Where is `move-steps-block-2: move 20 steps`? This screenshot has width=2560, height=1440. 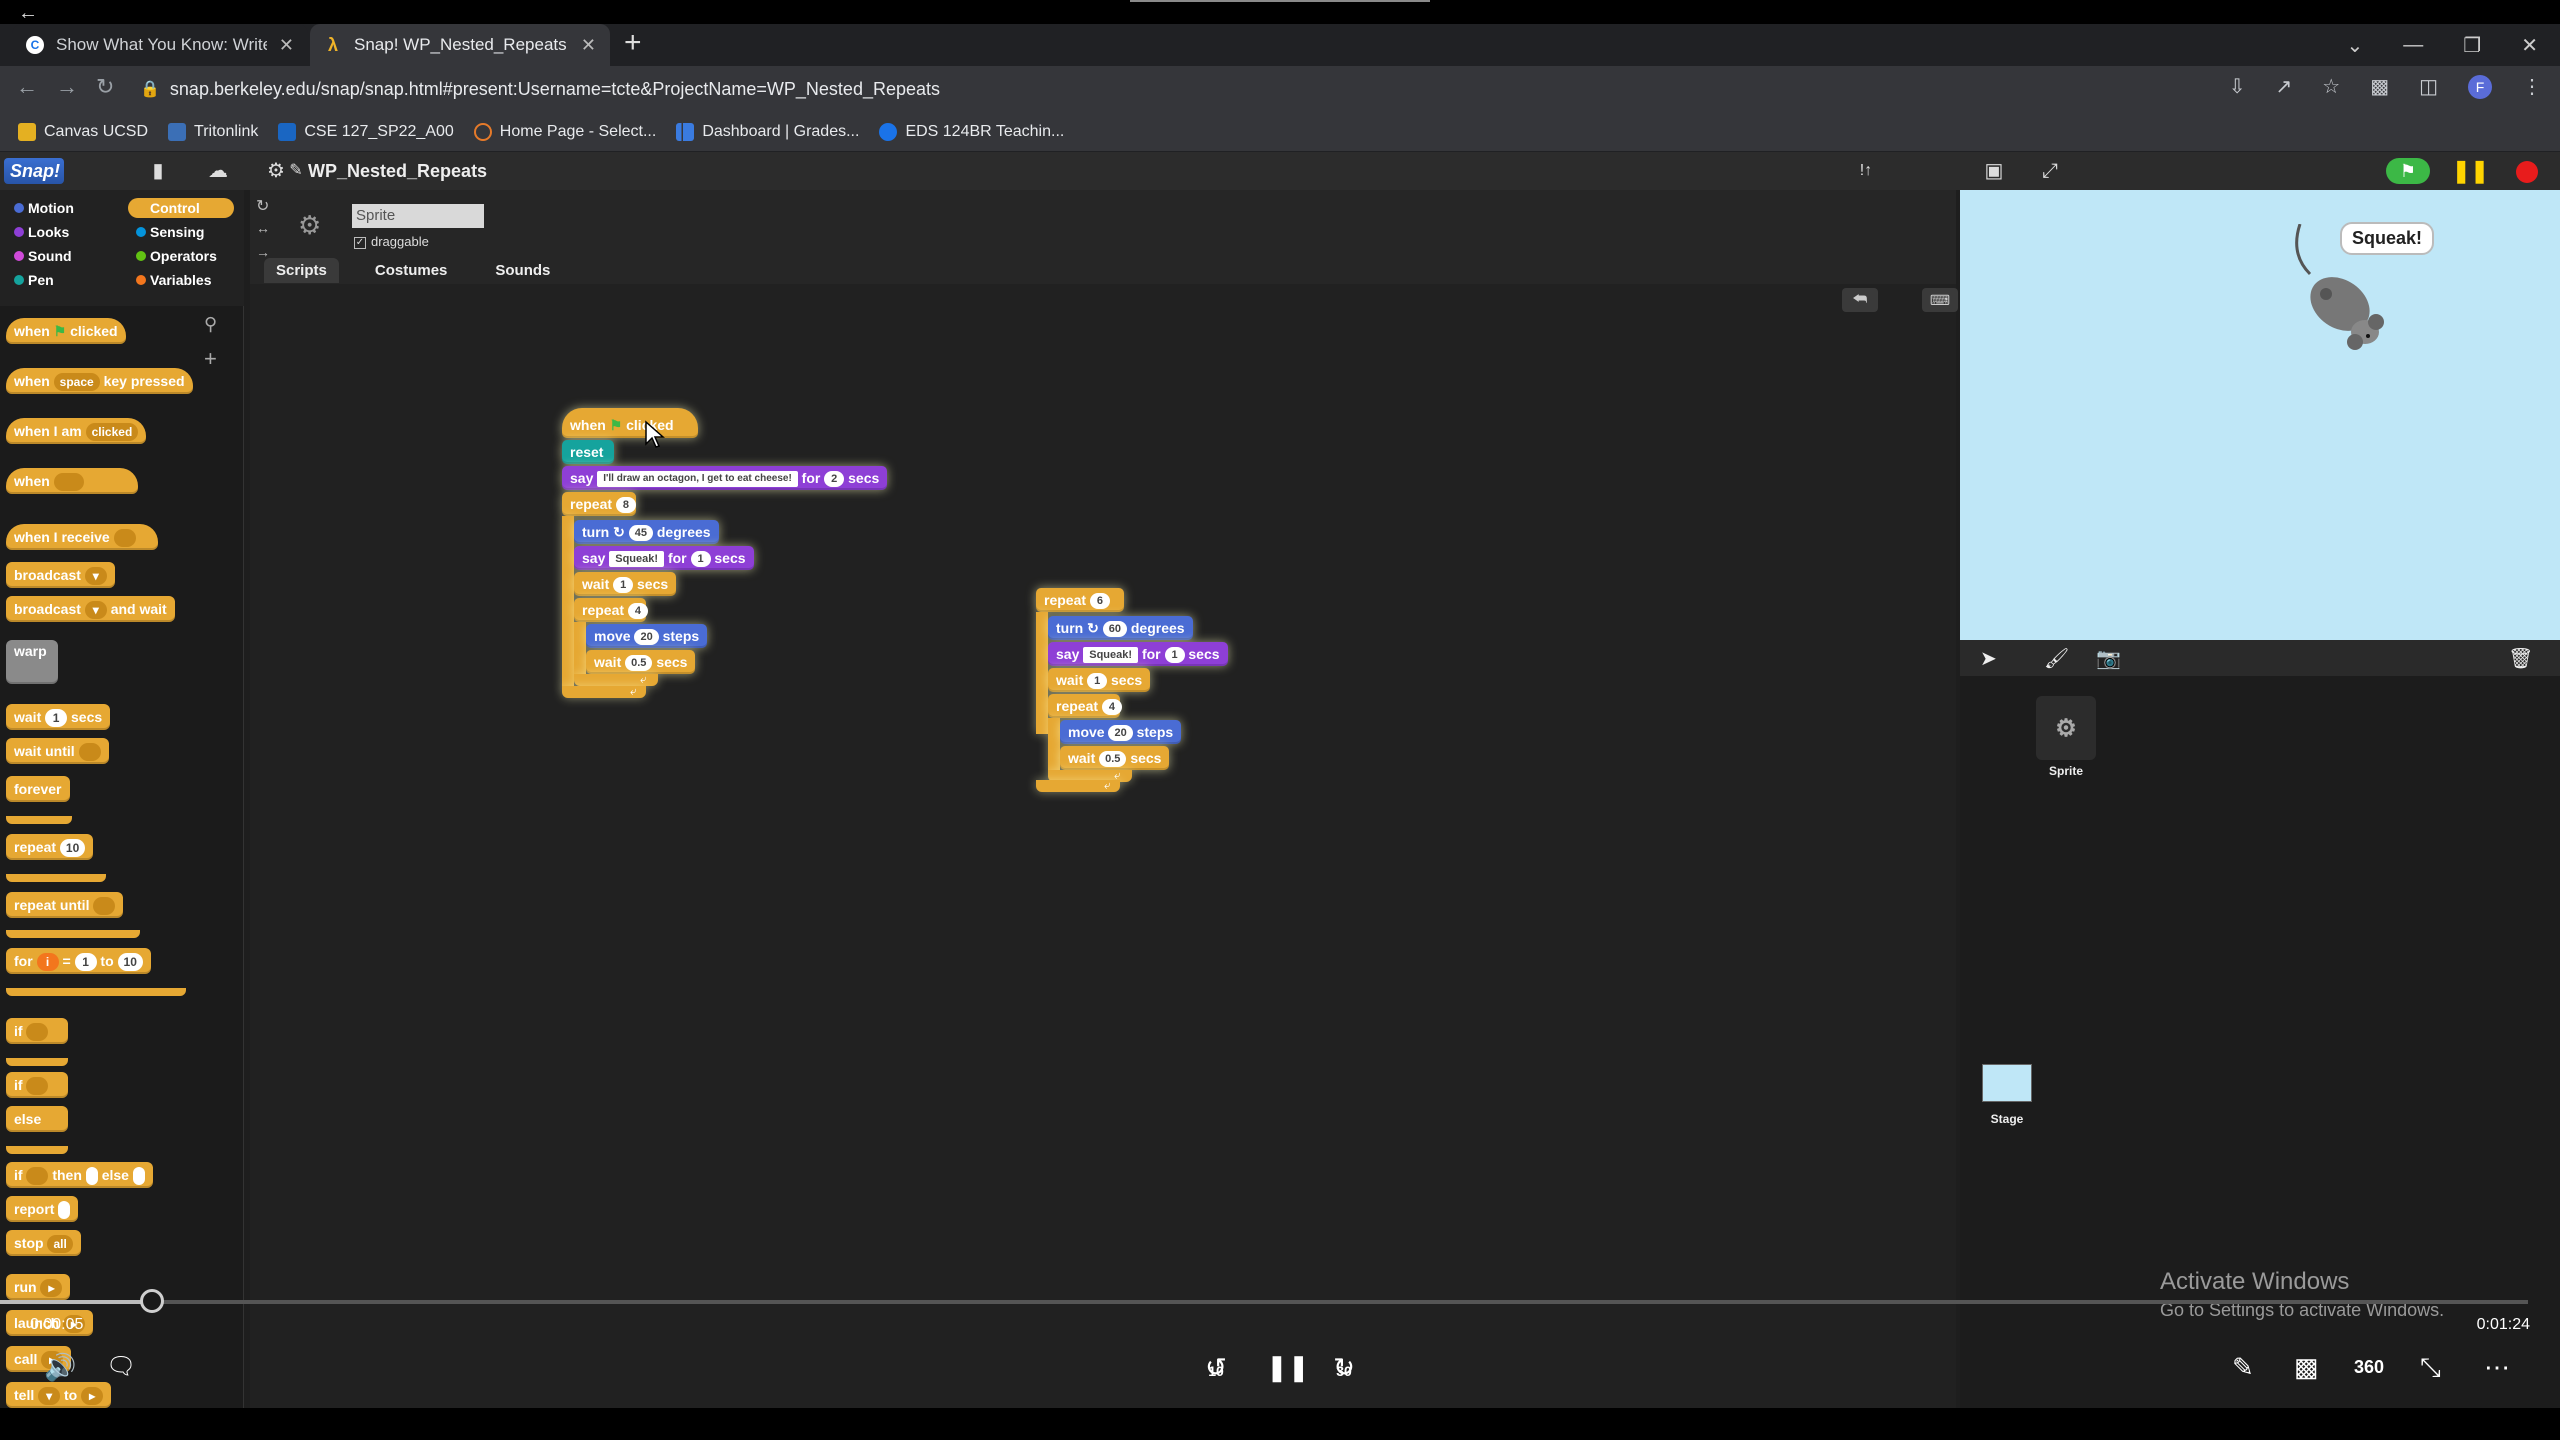 move-steps-block-2: move 20 steps is located at coordinates (1121, 732).